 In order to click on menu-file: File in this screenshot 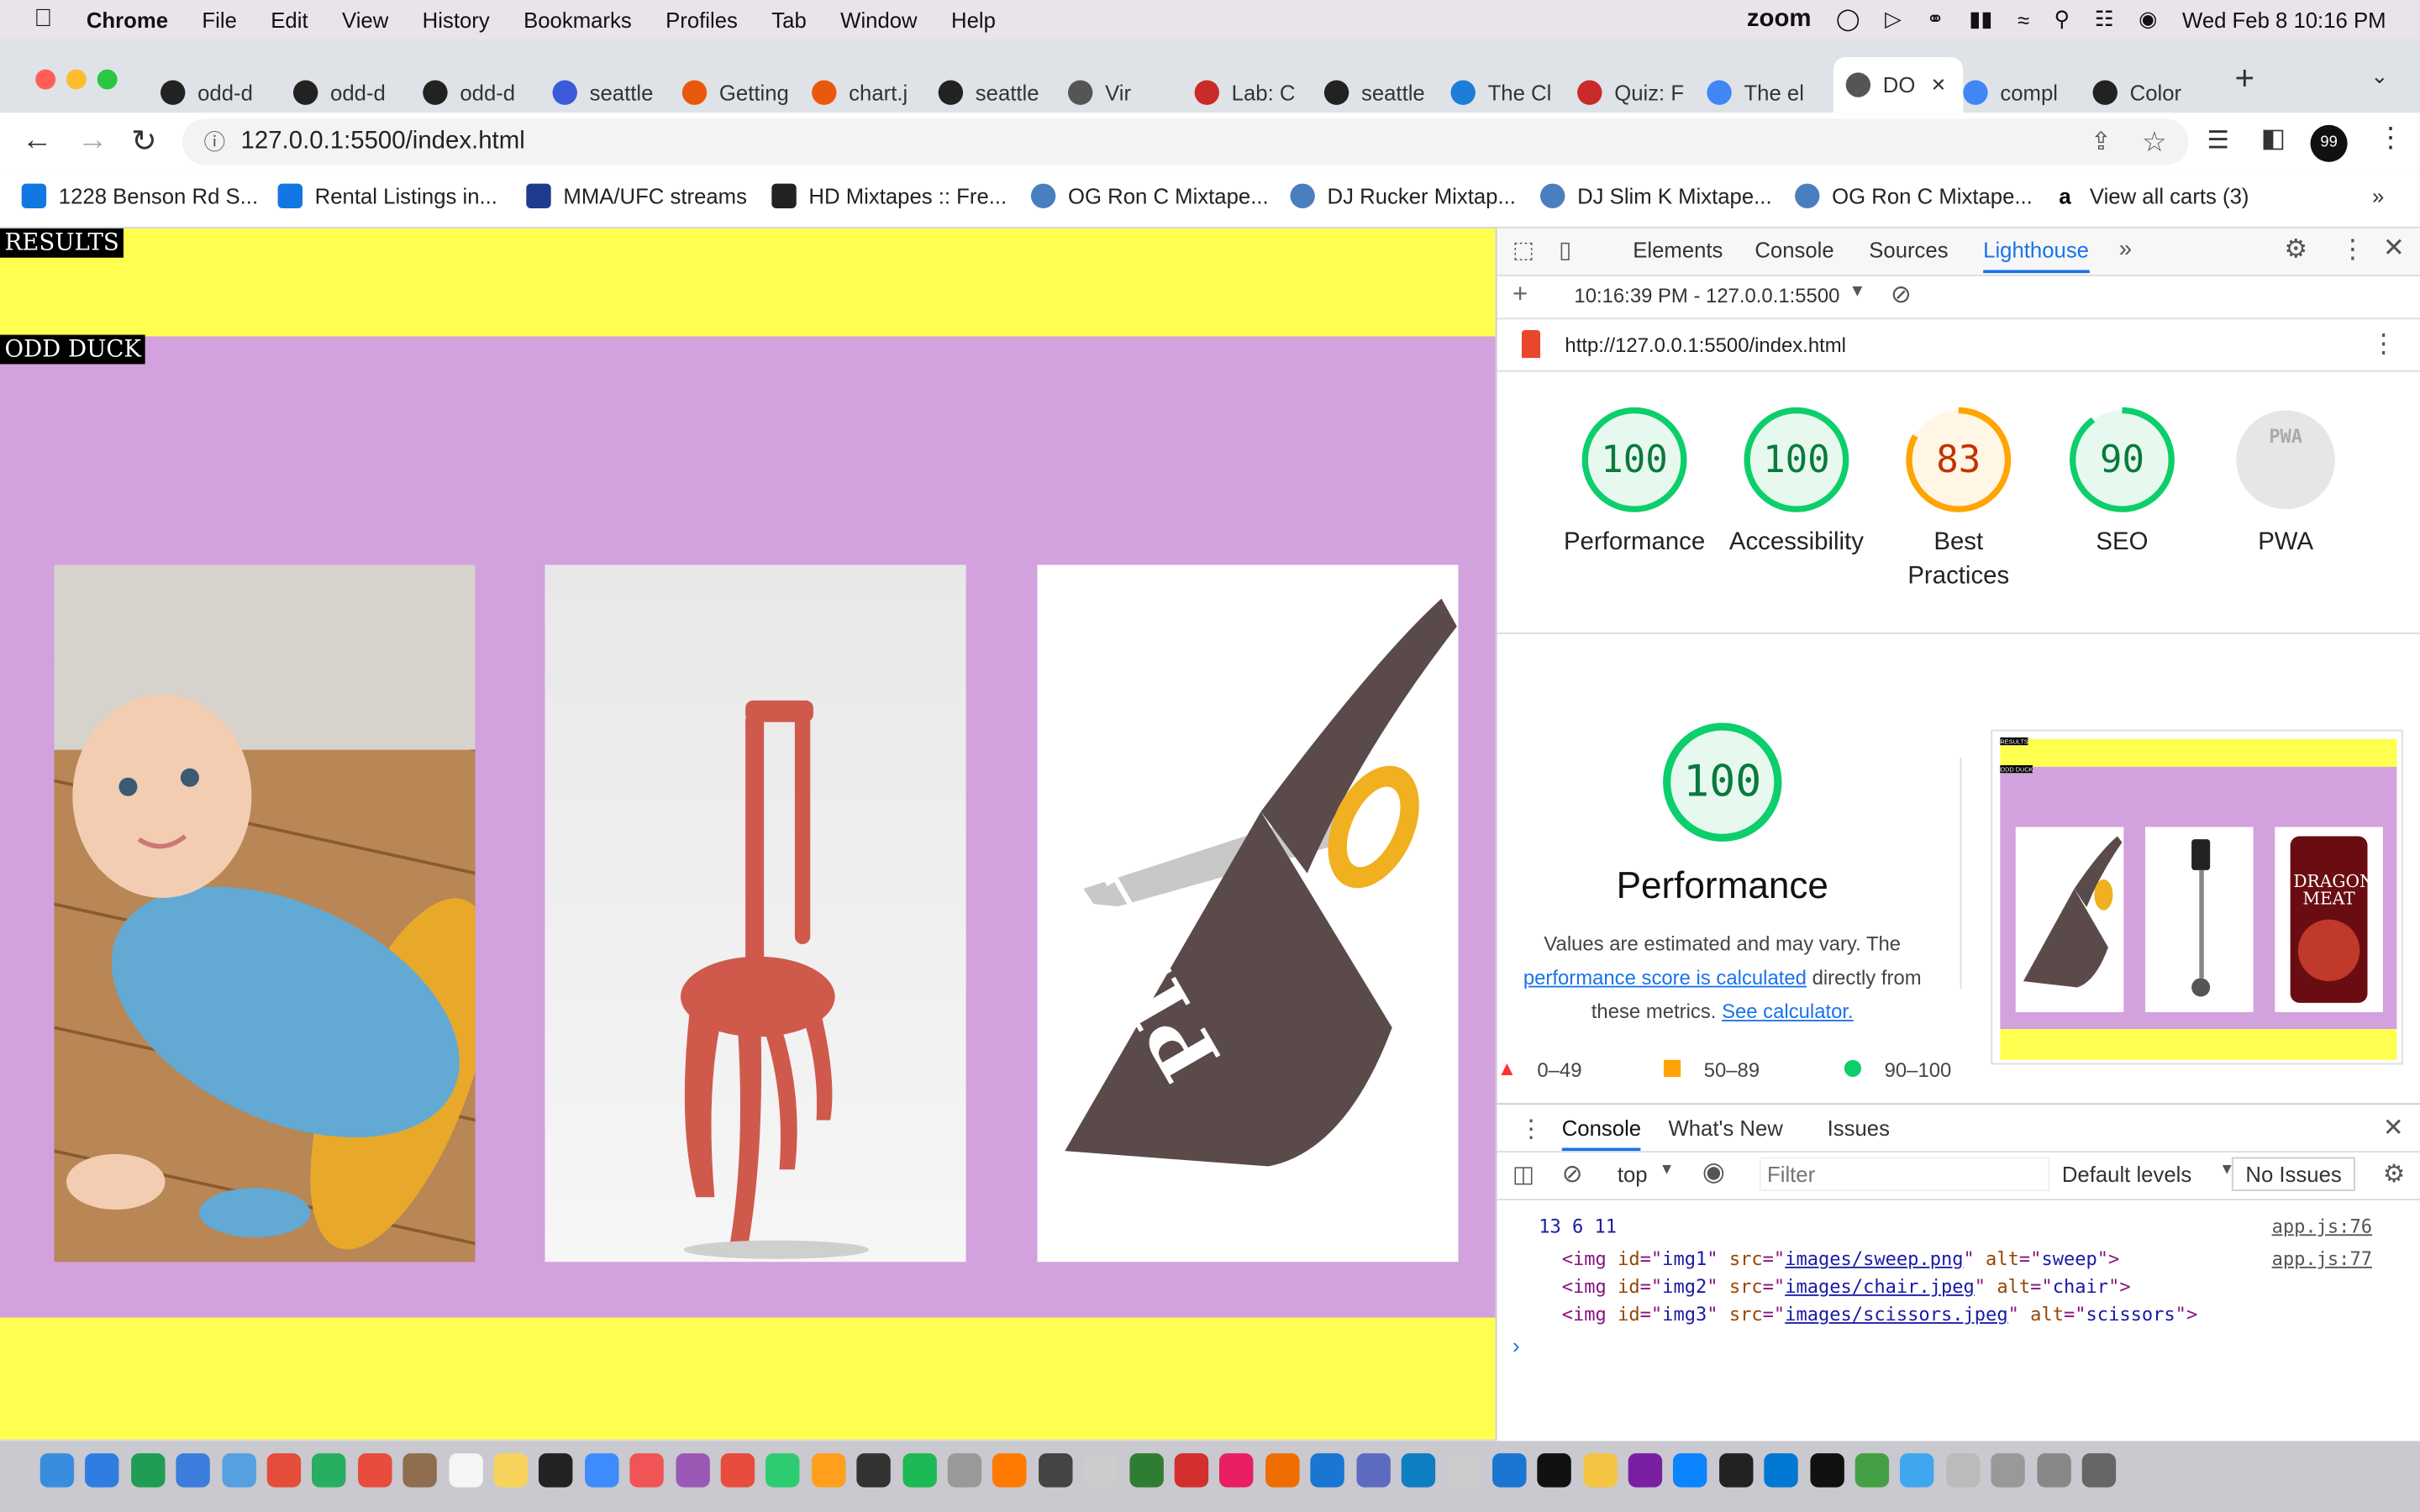, I will do `click(219, 19)`.